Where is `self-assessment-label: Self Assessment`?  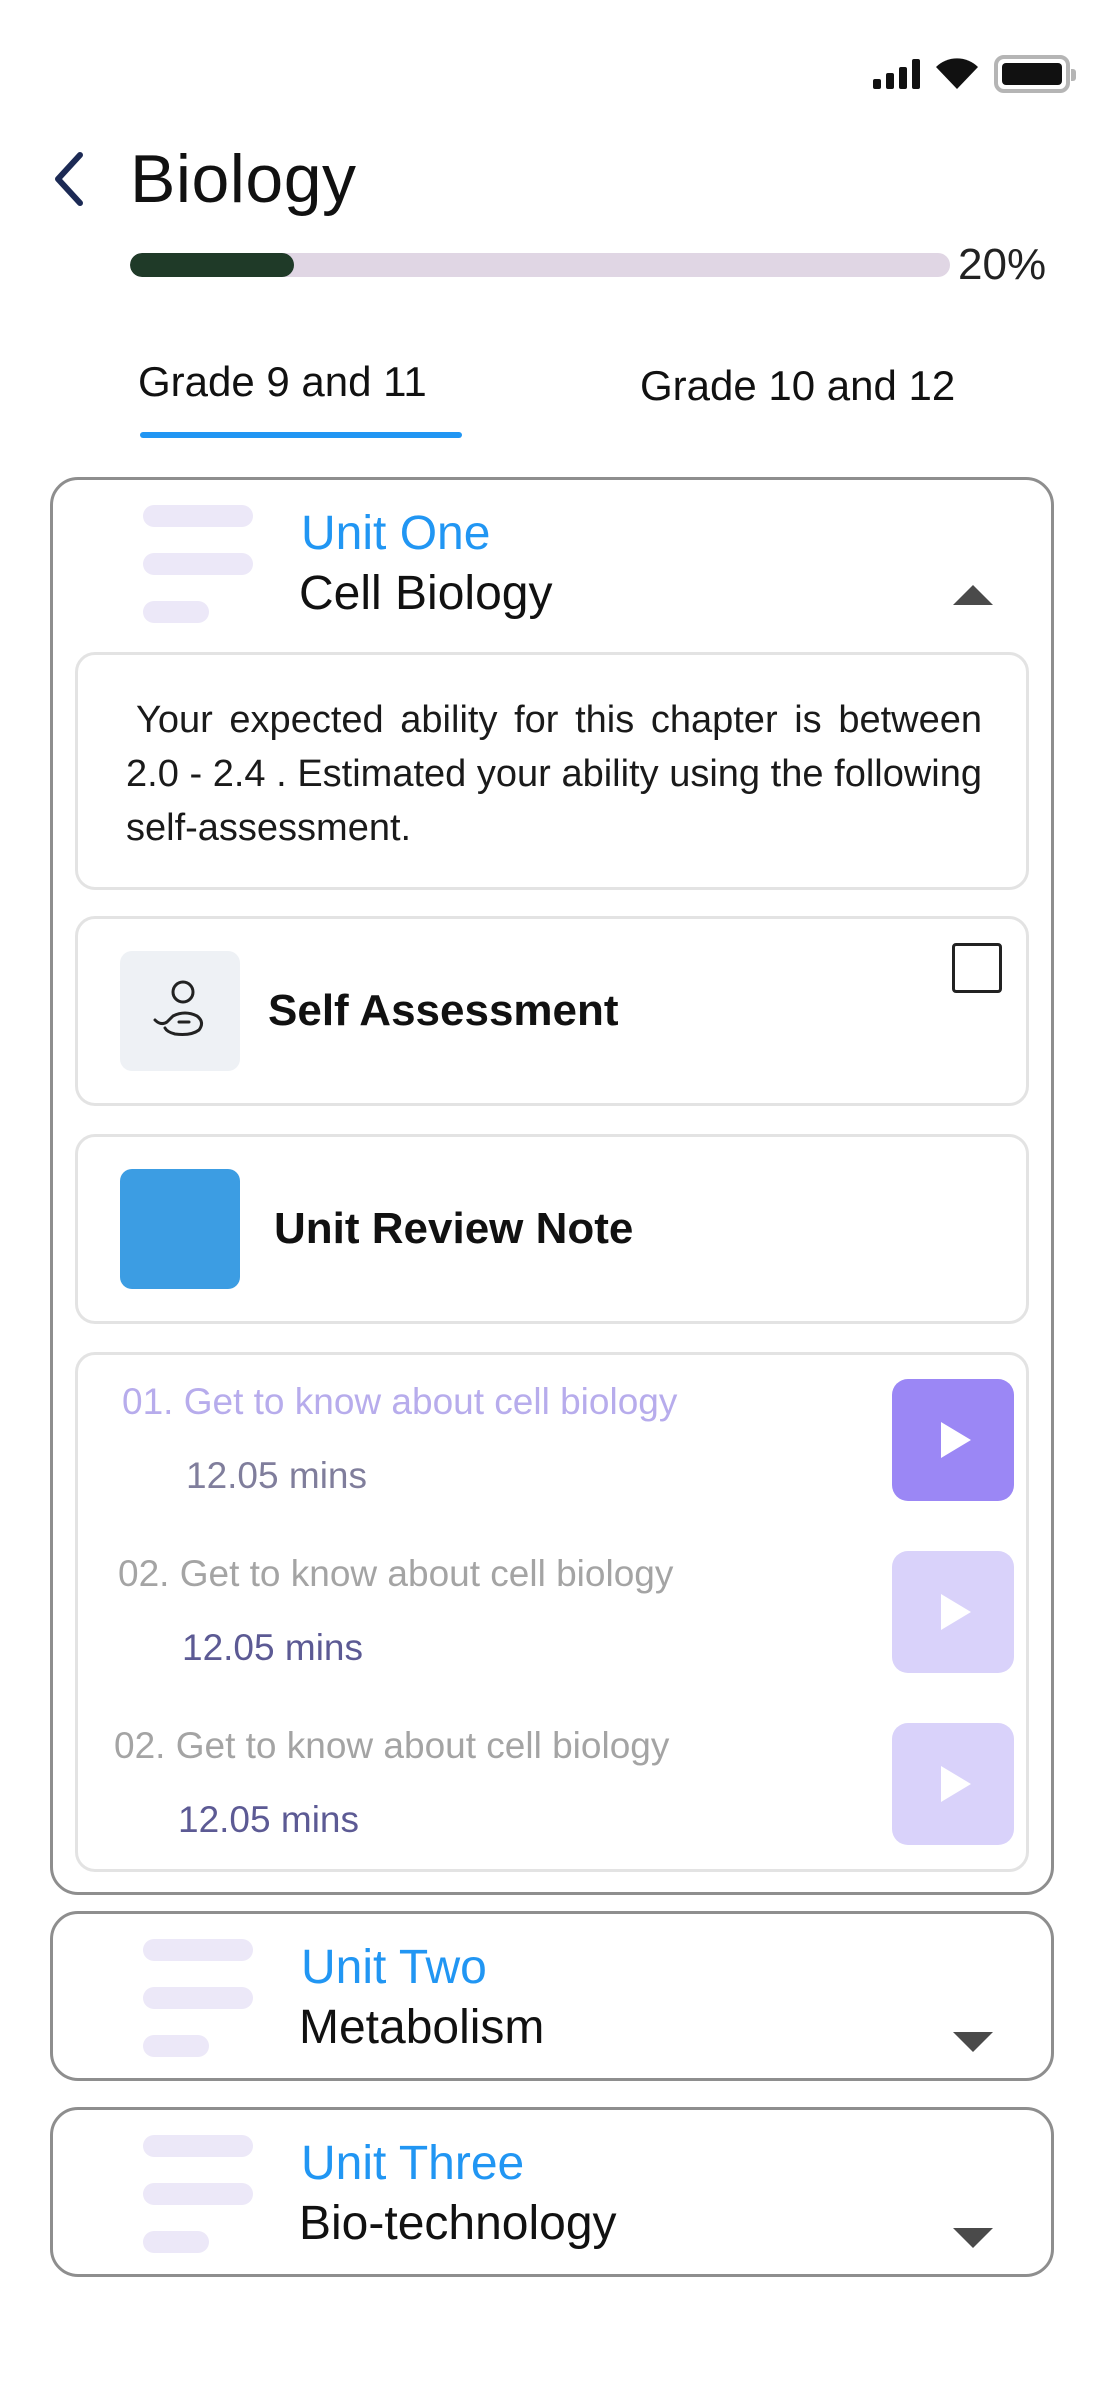 self-assessment-label: Self Assessment is located at coordinates (443, 1010).